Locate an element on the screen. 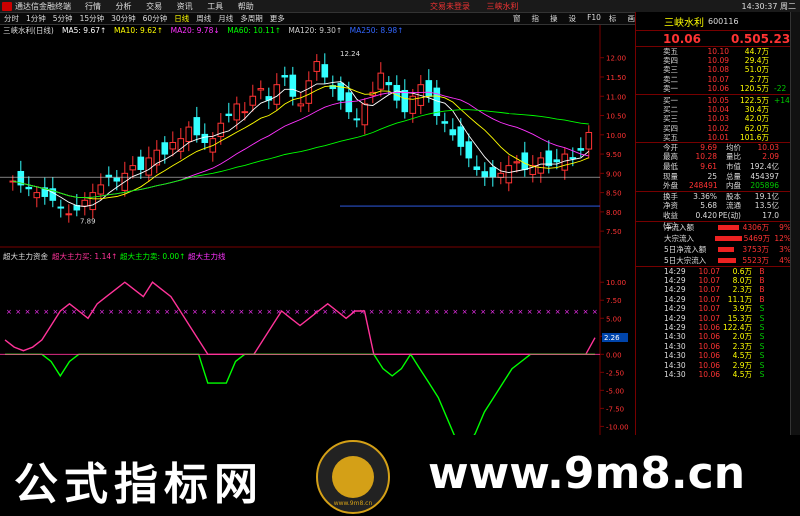 The image size is (800, 516). stat-value: 454397 is located at coordinates (764, 176).